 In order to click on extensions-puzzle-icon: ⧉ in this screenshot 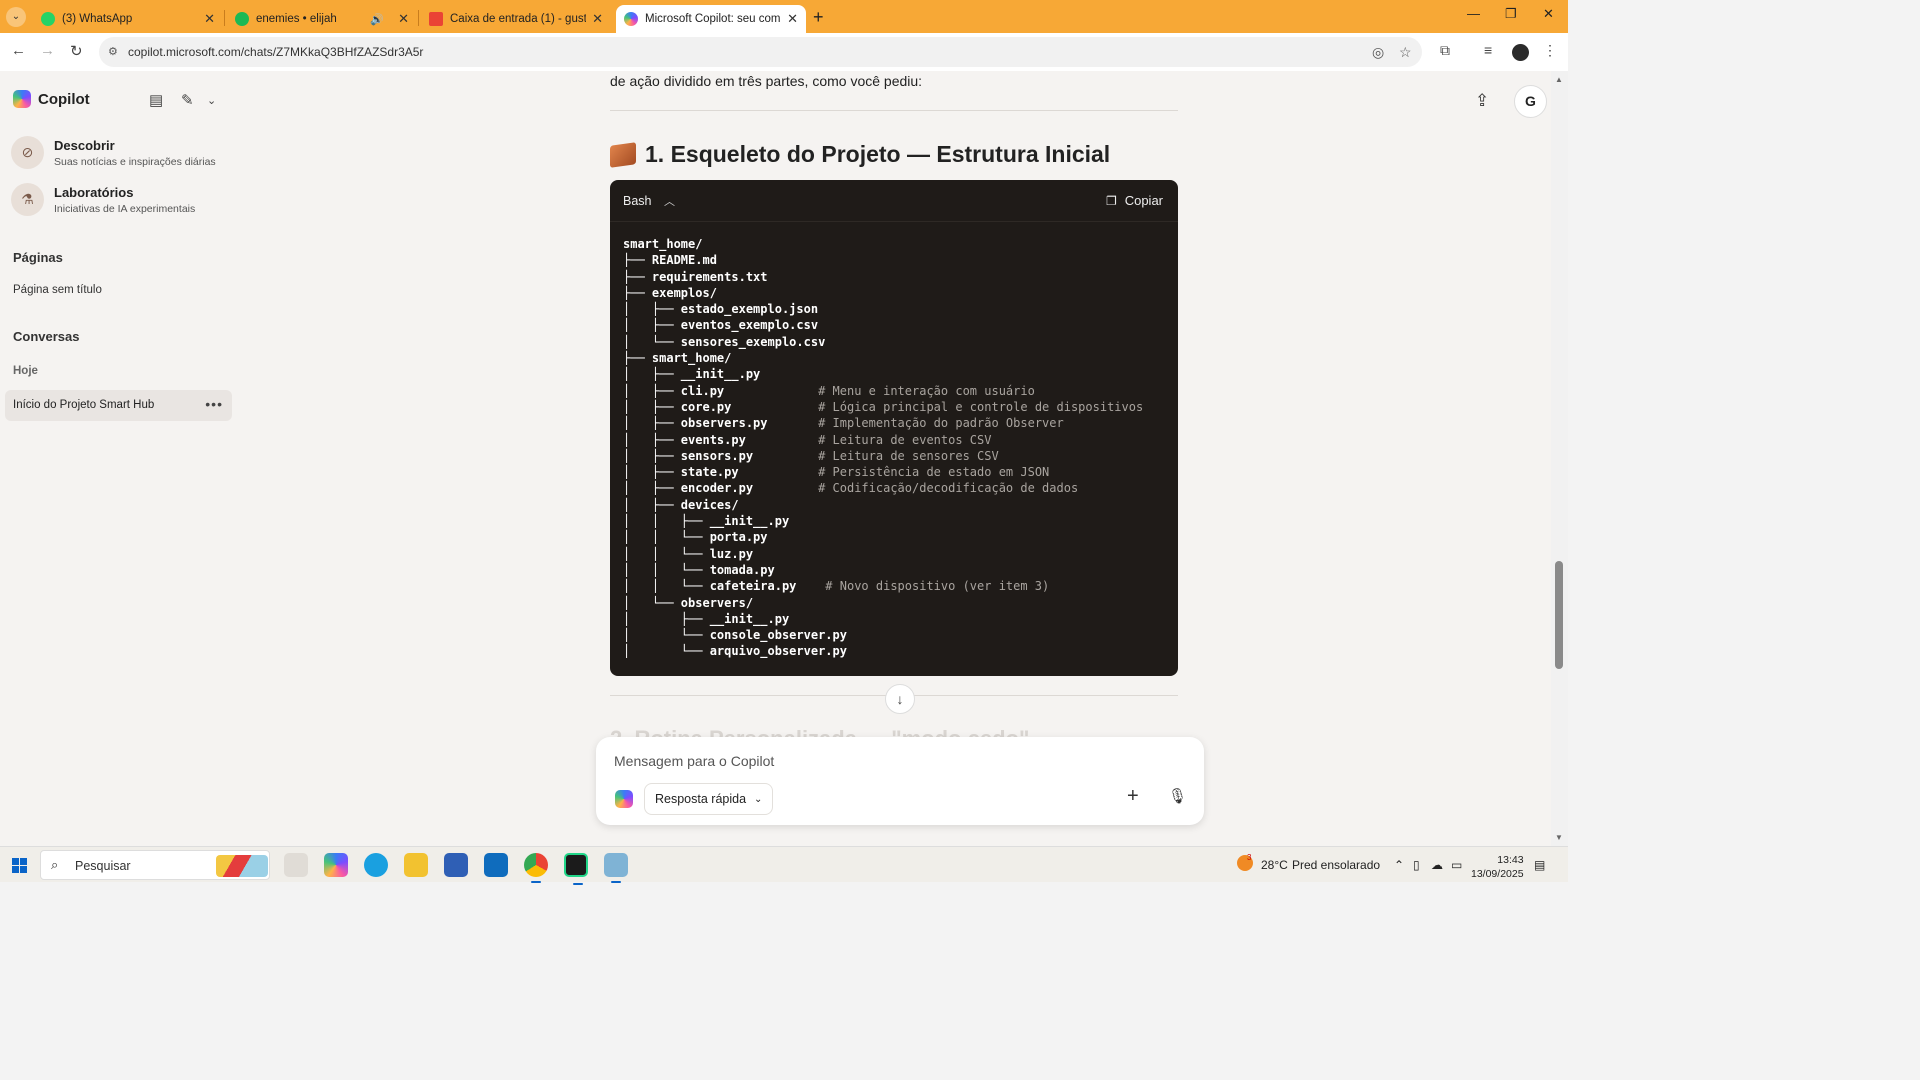, I will do `click(1445, 50)`.